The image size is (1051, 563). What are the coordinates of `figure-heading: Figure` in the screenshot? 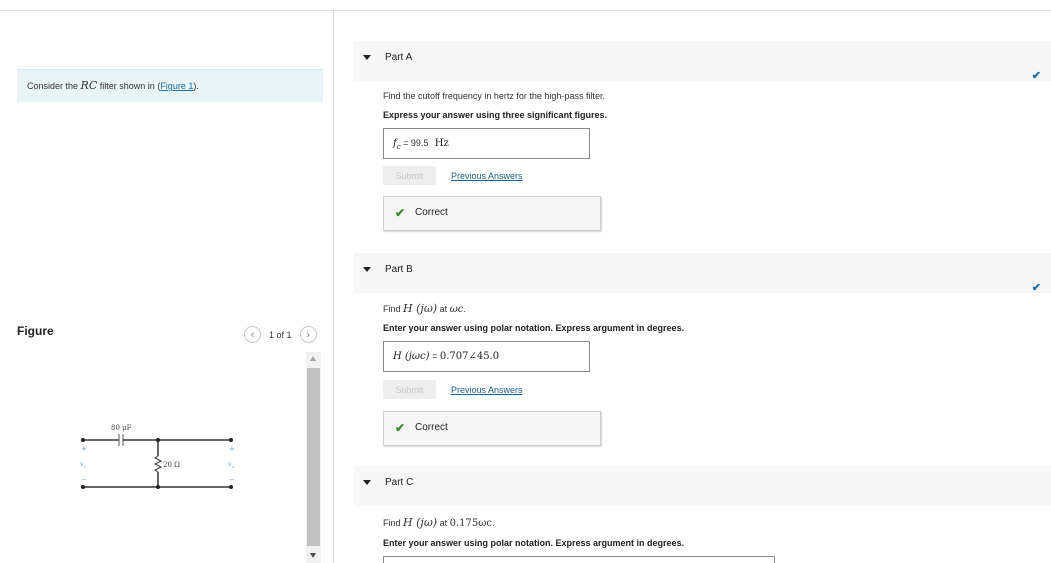 It's located at (35, 331).